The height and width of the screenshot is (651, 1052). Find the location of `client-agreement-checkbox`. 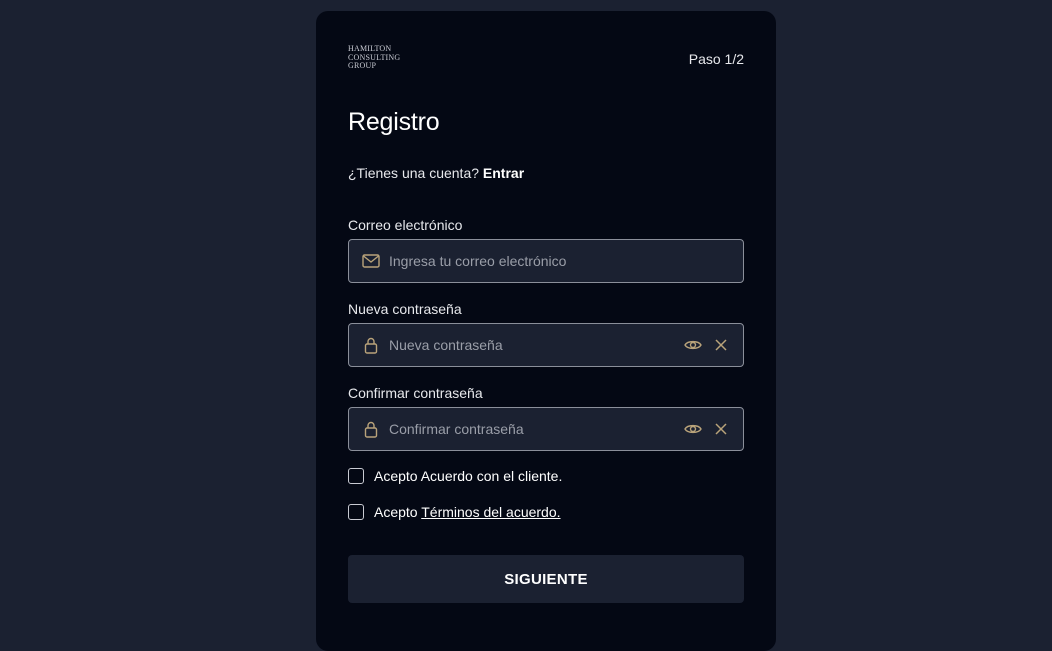

client-agreement-checkbox is located at coordinates (356, 476).